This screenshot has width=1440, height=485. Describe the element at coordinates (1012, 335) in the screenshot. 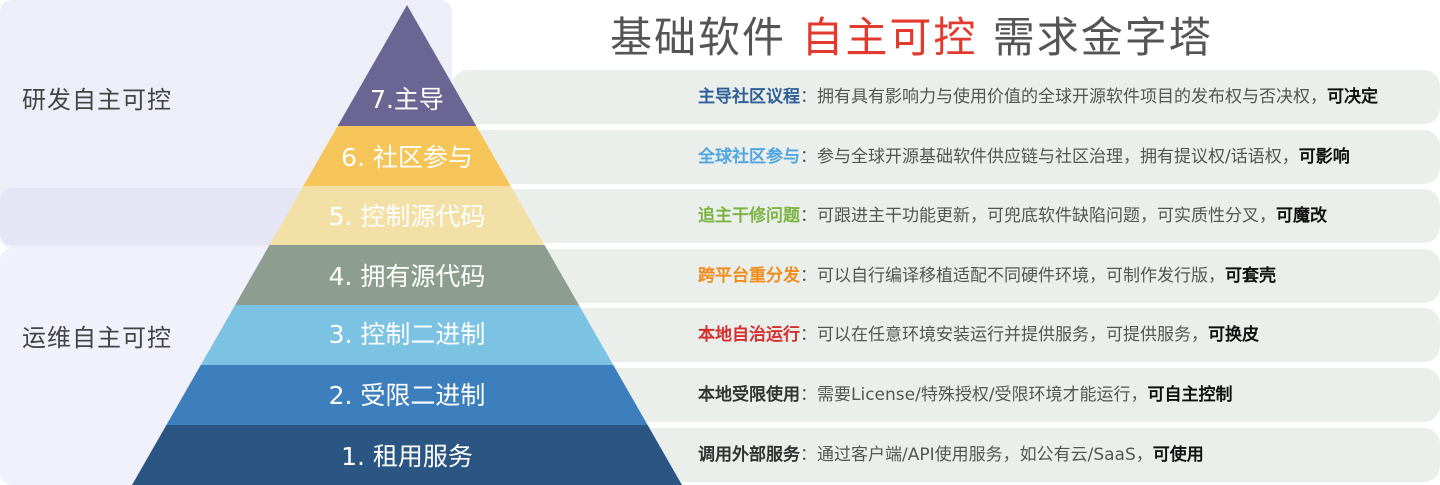

I see `tier-row-description: 可以在任意环境安装运行并提供服务，可提供服务，` at that location.